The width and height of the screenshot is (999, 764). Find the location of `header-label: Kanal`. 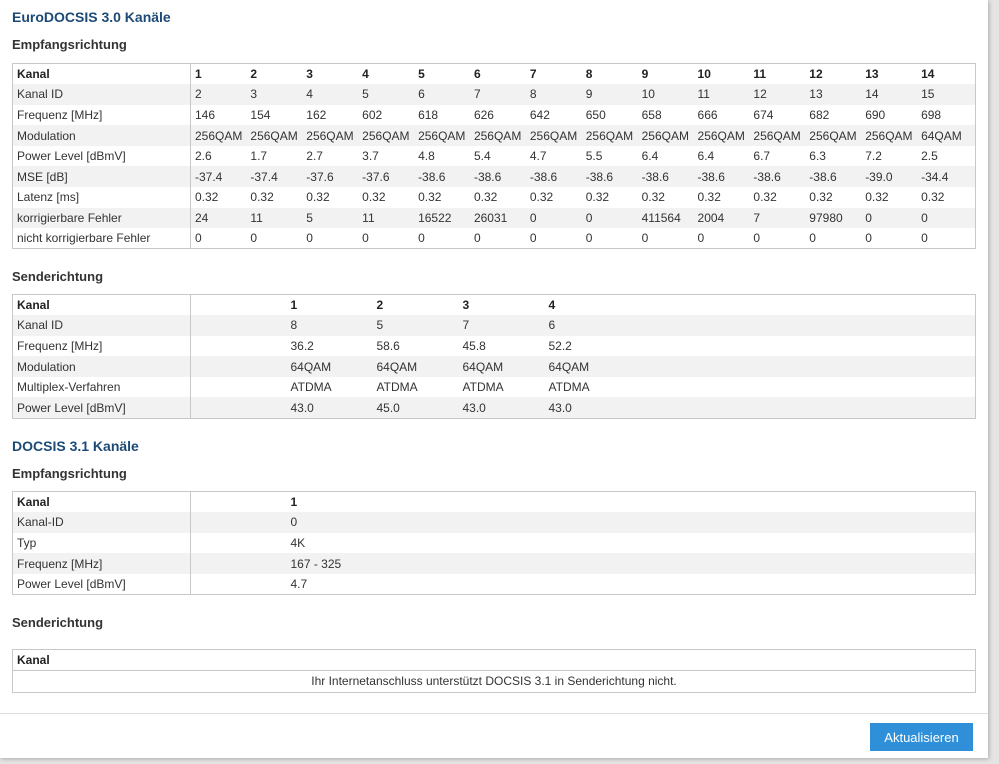

header-label: Kanal is located at coordinates (101, 502).